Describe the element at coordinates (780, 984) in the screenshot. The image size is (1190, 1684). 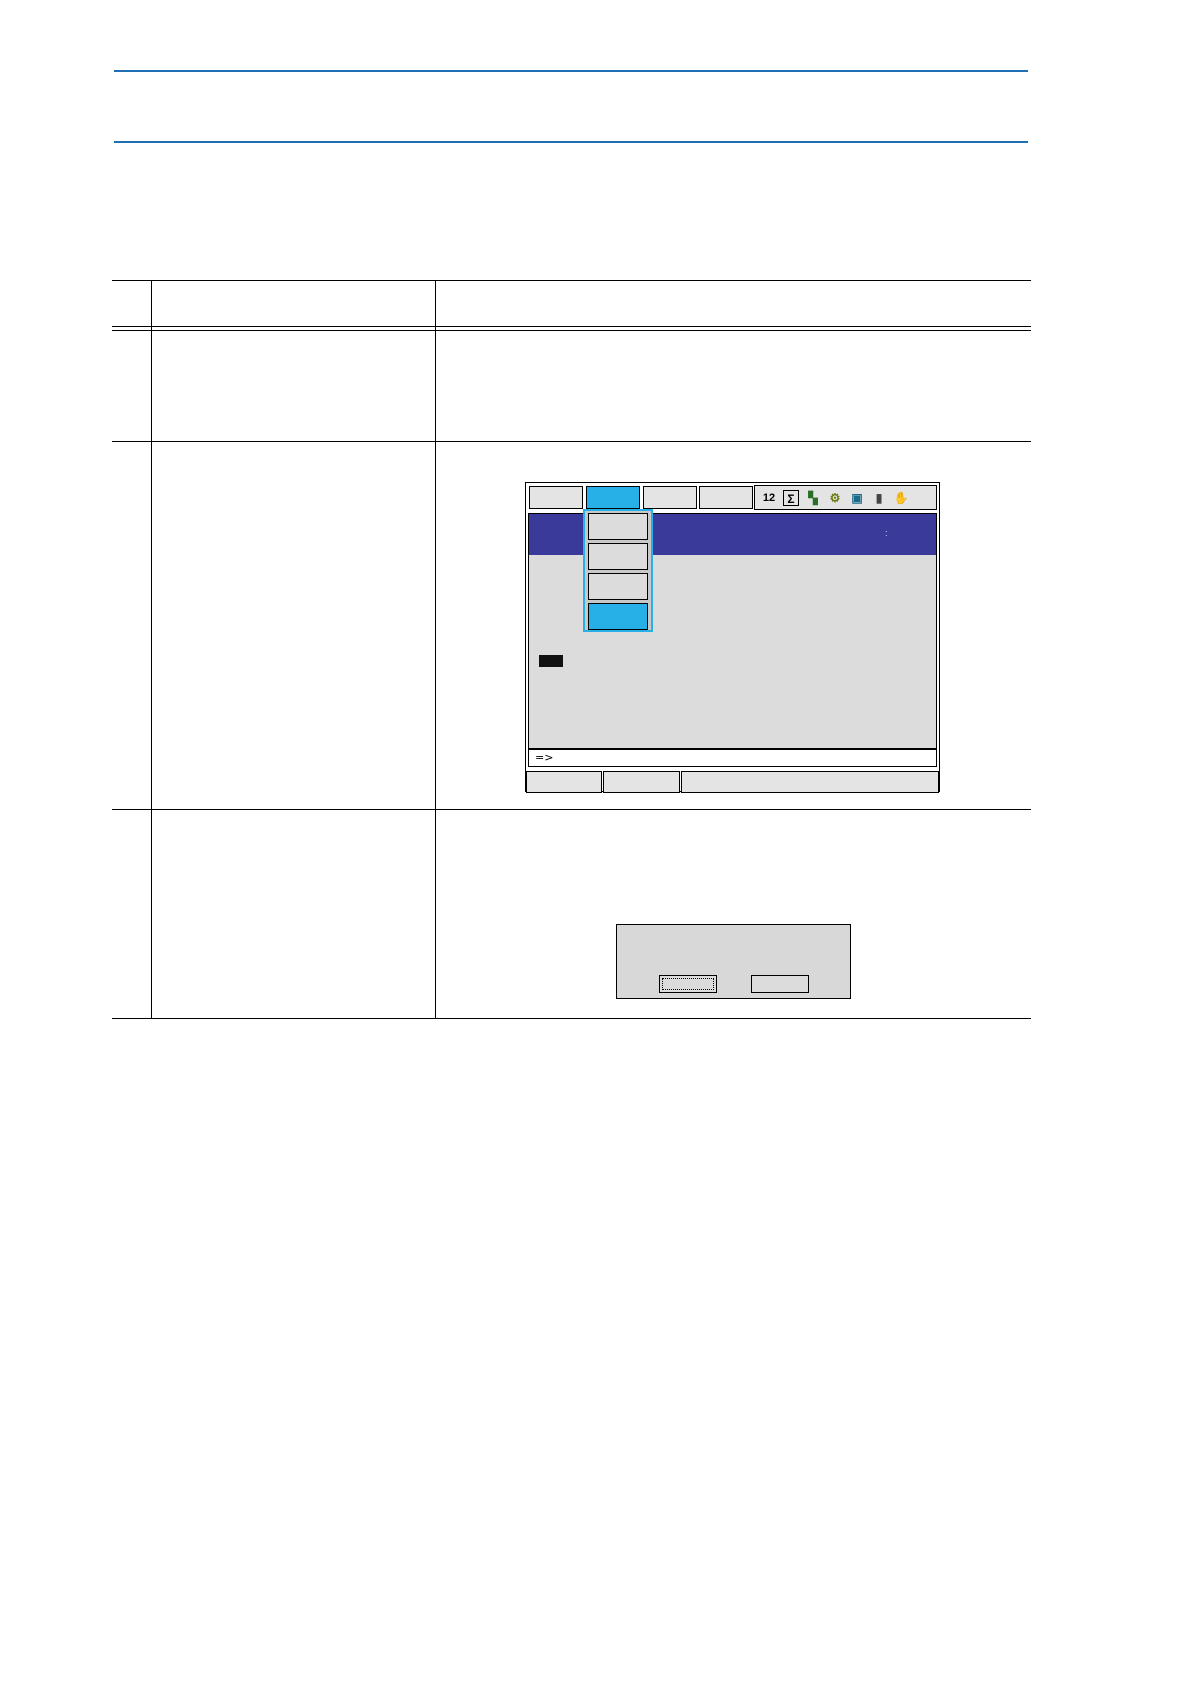
I see `dialog-no-button` at that location.